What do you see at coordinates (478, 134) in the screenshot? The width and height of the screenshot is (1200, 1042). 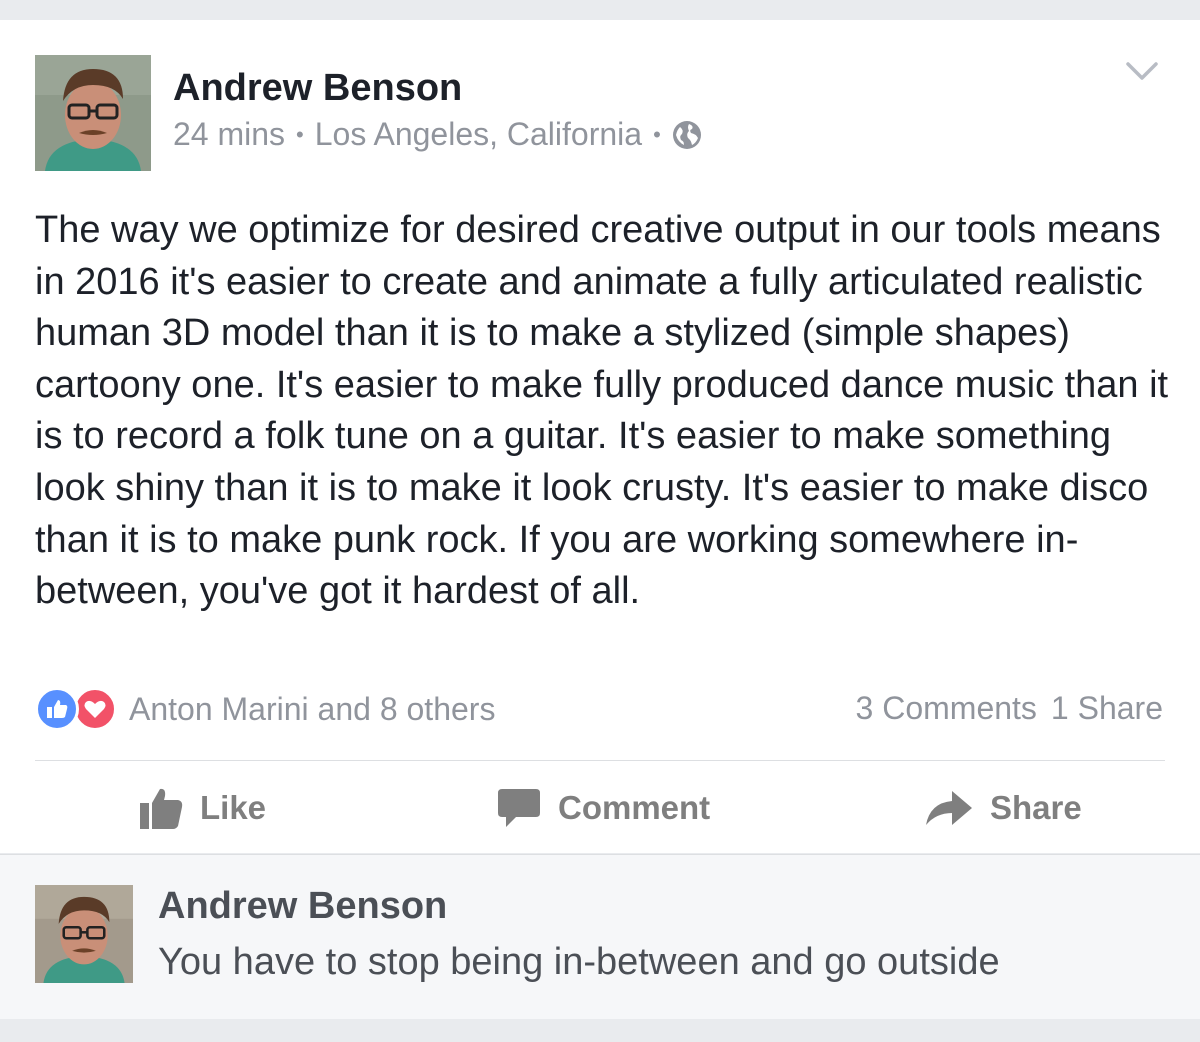 I see `post-location: Los Angeles, California` at bounding box center [478, 134].